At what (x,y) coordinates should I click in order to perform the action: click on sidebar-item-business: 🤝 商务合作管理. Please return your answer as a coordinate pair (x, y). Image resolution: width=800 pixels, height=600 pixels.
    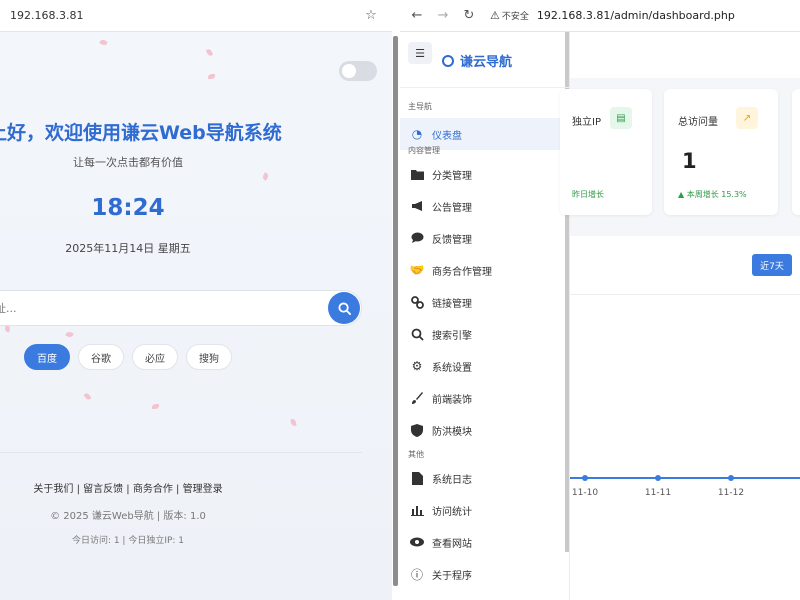
    Looking at the image, I should click on (484, 270).